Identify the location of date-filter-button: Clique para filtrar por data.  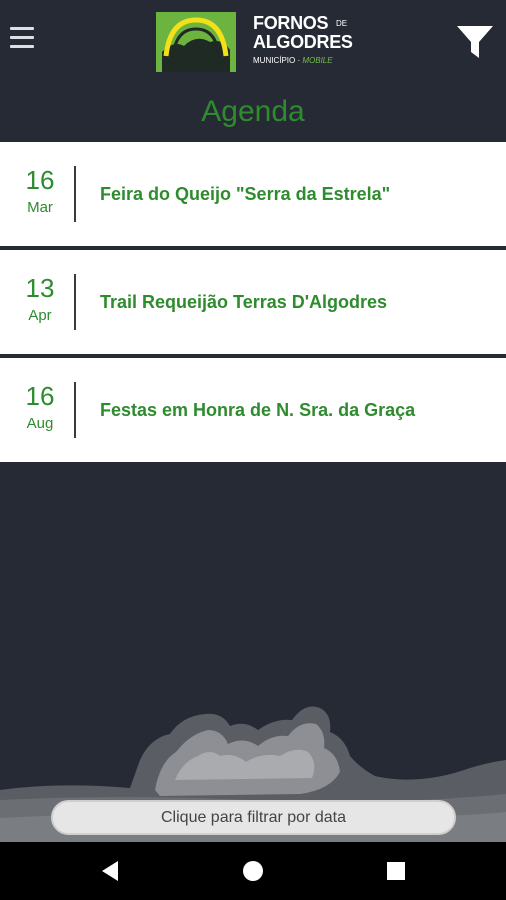
(253, 817).